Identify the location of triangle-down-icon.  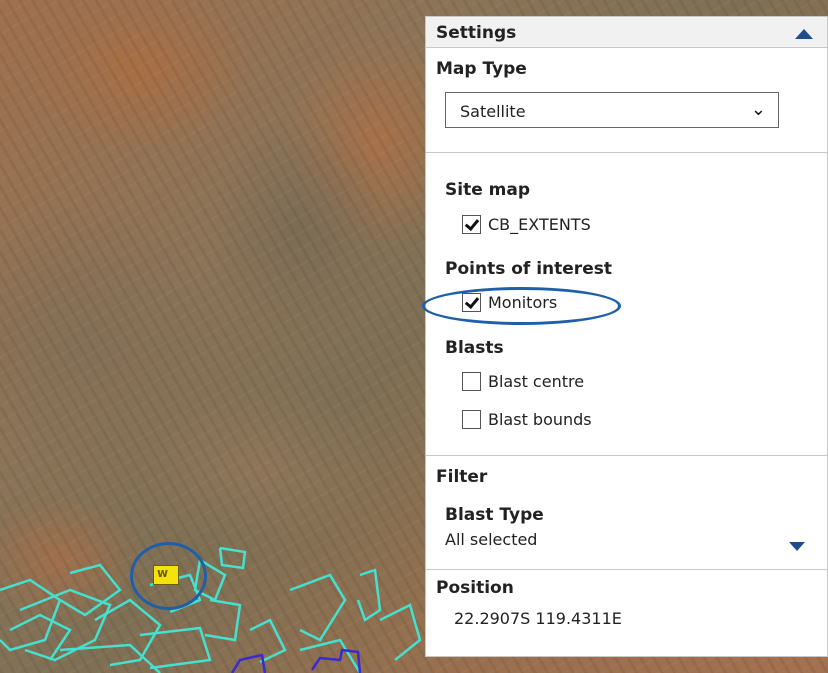
(797, 546).